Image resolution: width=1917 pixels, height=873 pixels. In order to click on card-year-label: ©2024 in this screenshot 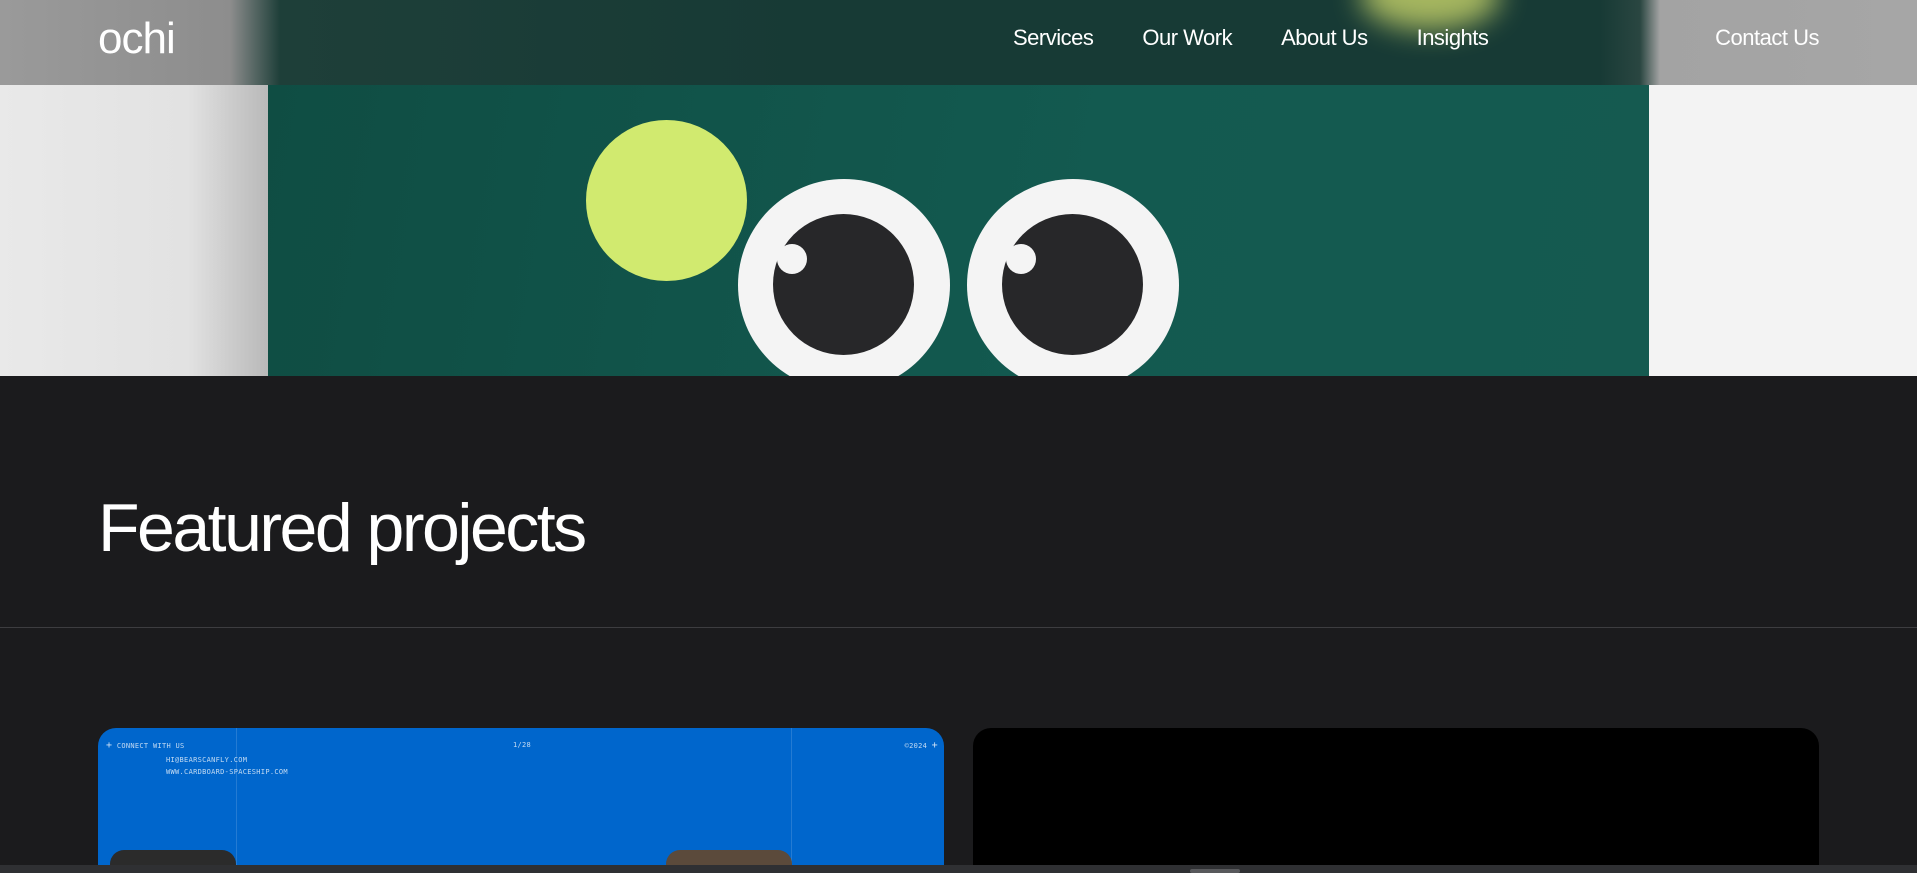, I will do `click(916, 746)`.